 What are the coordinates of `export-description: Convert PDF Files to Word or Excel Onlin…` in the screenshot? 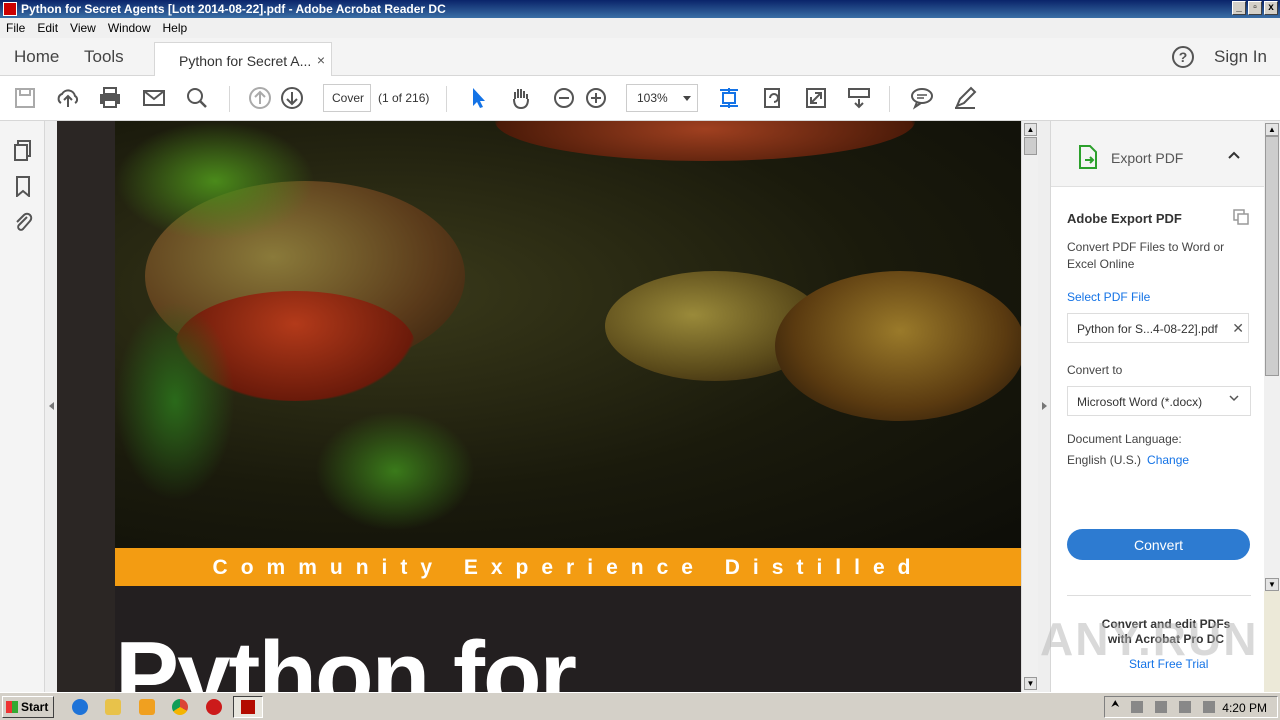 It's located at (1146, 255).